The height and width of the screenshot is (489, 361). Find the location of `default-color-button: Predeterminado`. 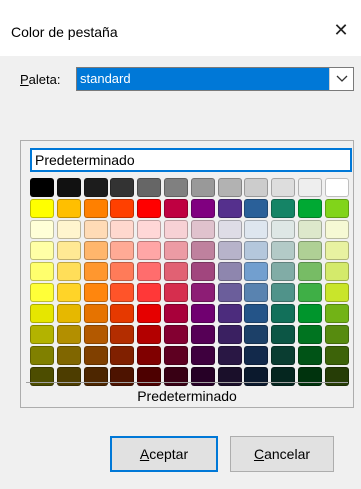

default-color-button: Predeterminado is located at coordinates (187, 396).